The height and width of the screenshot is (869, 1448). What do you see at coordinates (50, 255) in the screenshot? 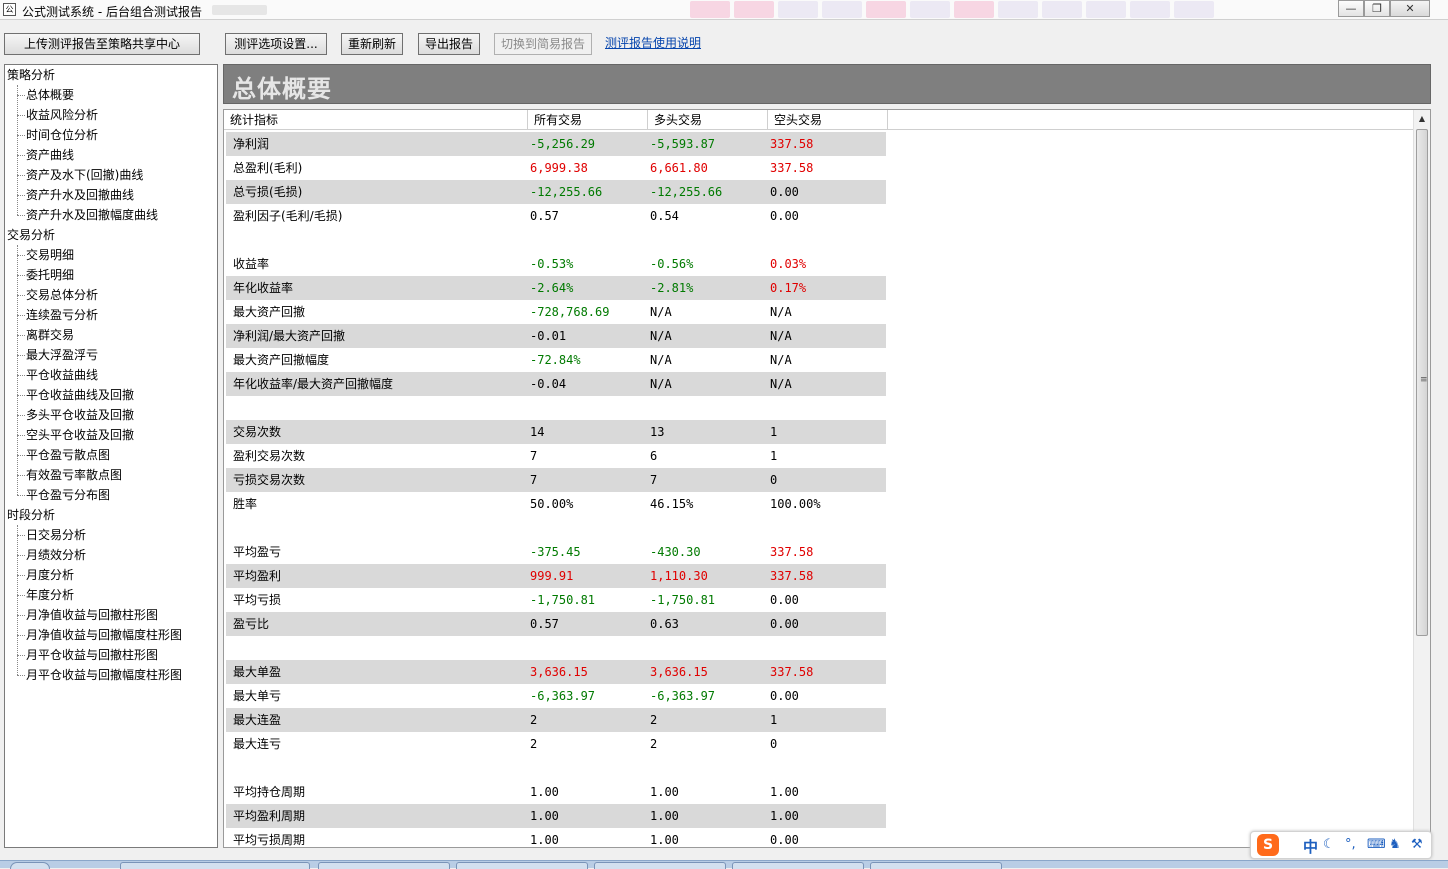
I see `tree-item: 交易明细` at bounding box center [50, 255].